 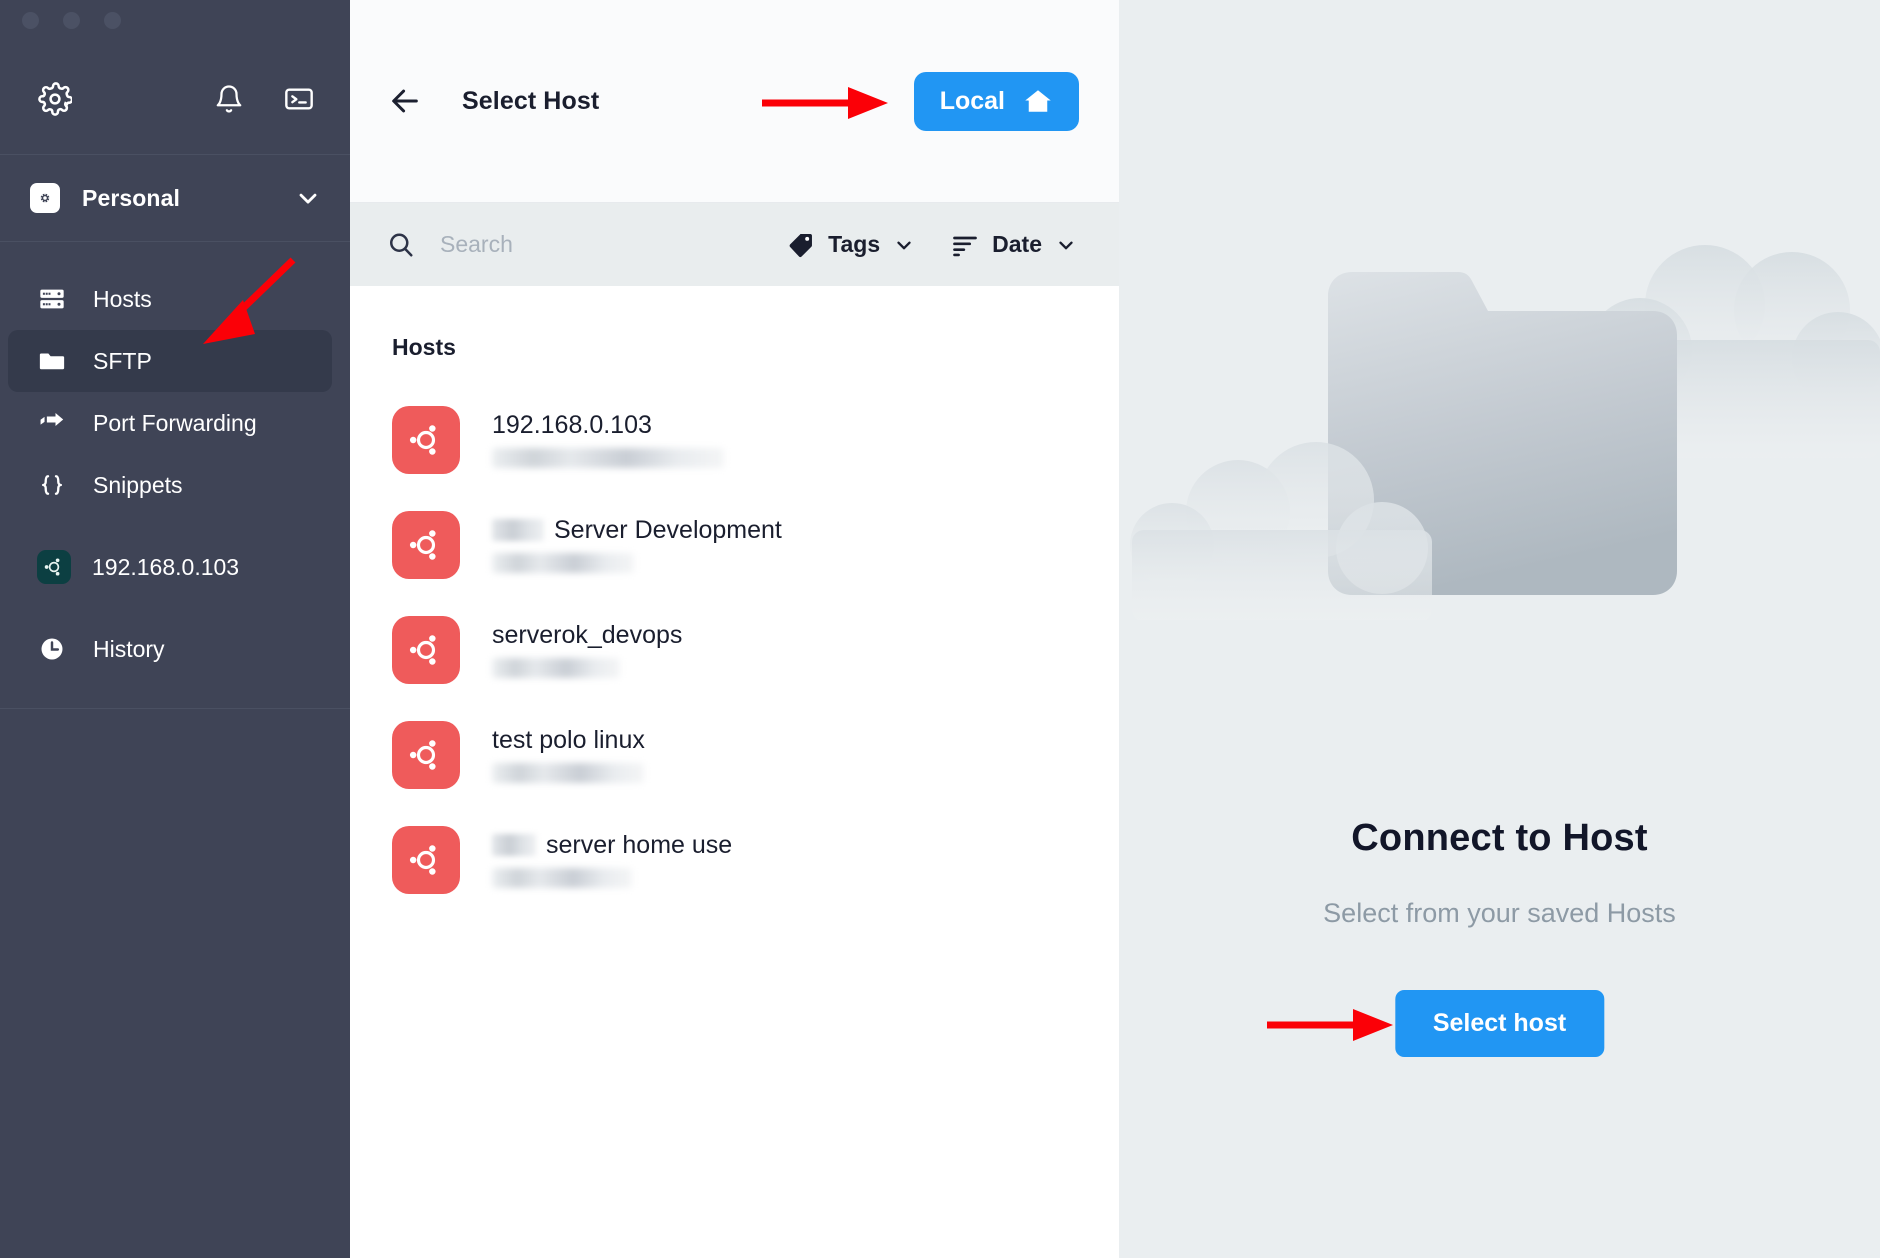 I want to click on empty-state-subtitle: Select from your saved Hosts, so click(x=1499, y=913).